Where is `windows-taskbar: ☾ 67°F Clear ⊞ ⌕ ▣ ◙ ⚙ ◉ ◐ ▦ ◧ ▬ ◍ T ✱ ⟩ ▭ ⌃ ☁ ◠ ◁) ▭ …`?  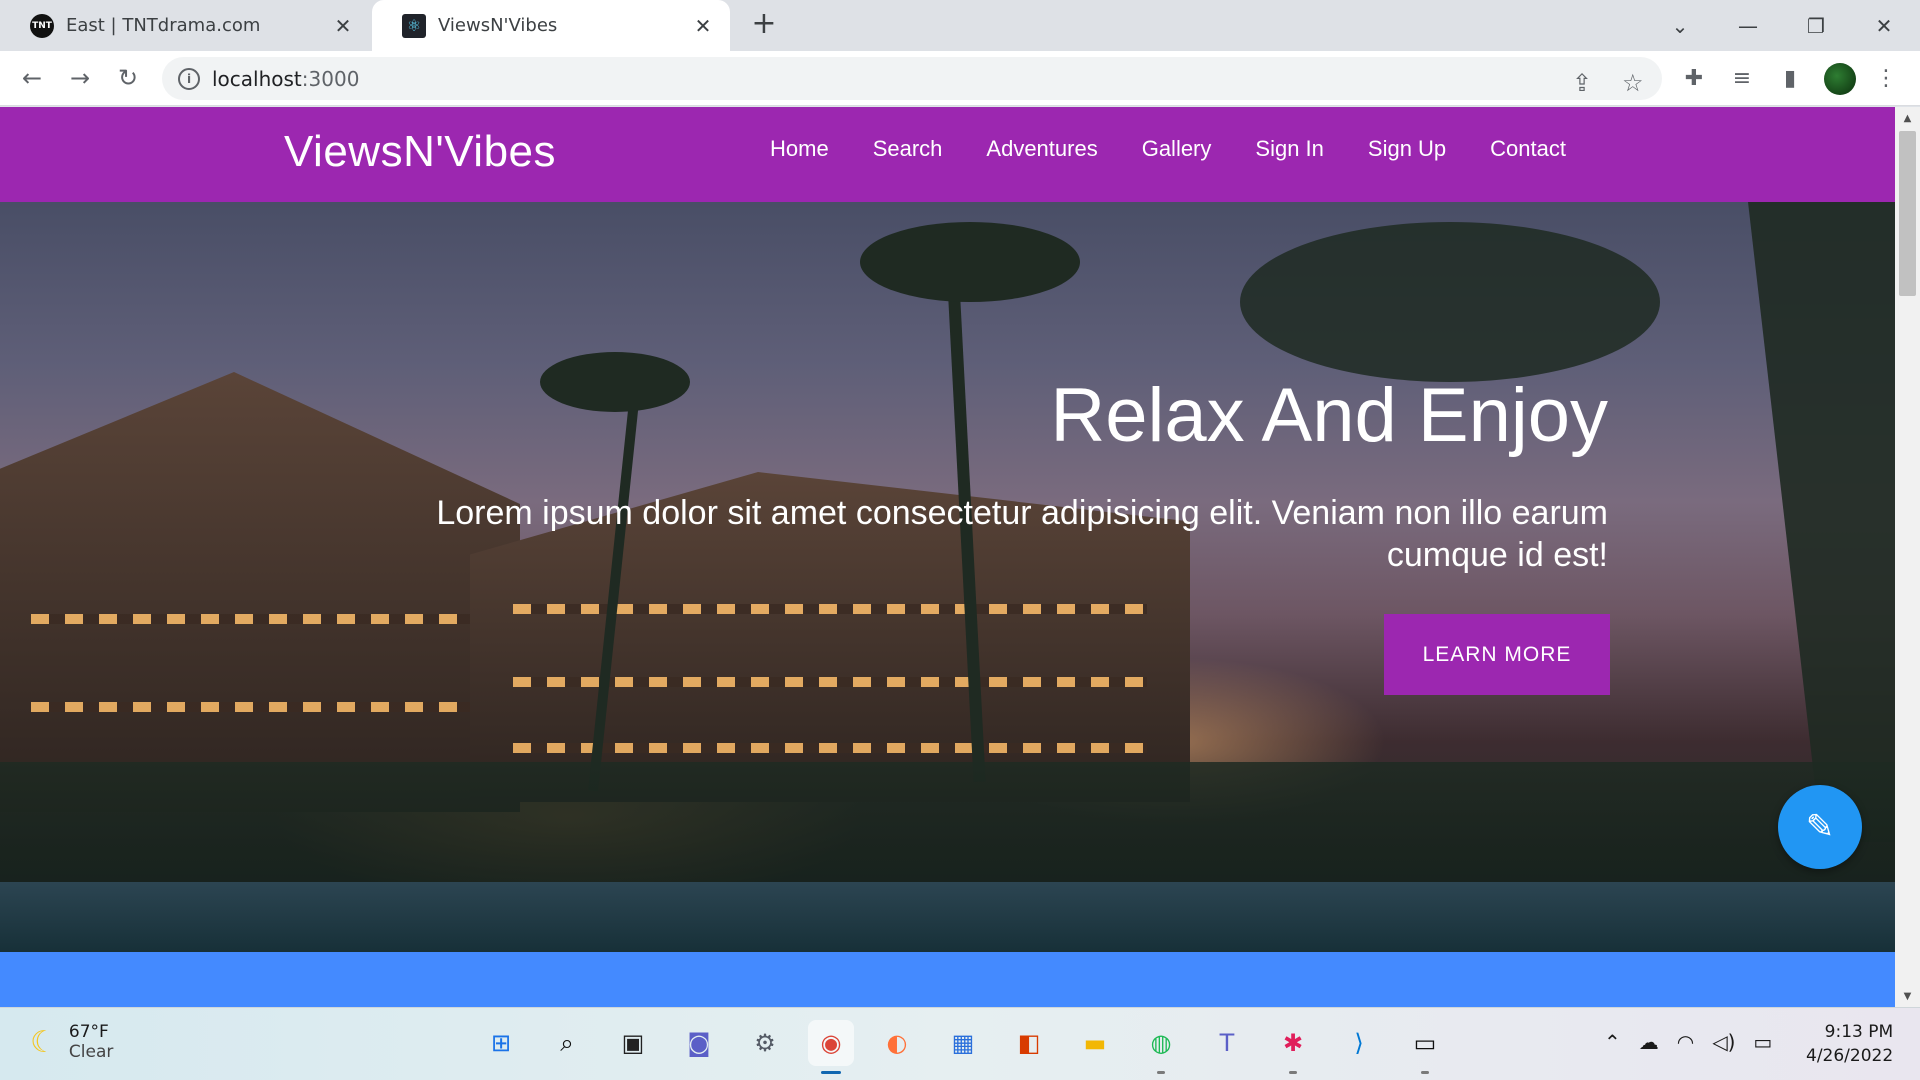
windows-taskbar: ☾ 67°F Clear ⊞ ⌕ ▣ ◙ ⚙ ◉ ◐ ▦ ◧ ▬ ◍ T ✱ ⟩ ▭ ⌃ ☁ ◠ ◁) ▭ … is located at coordinates (960, 1043).